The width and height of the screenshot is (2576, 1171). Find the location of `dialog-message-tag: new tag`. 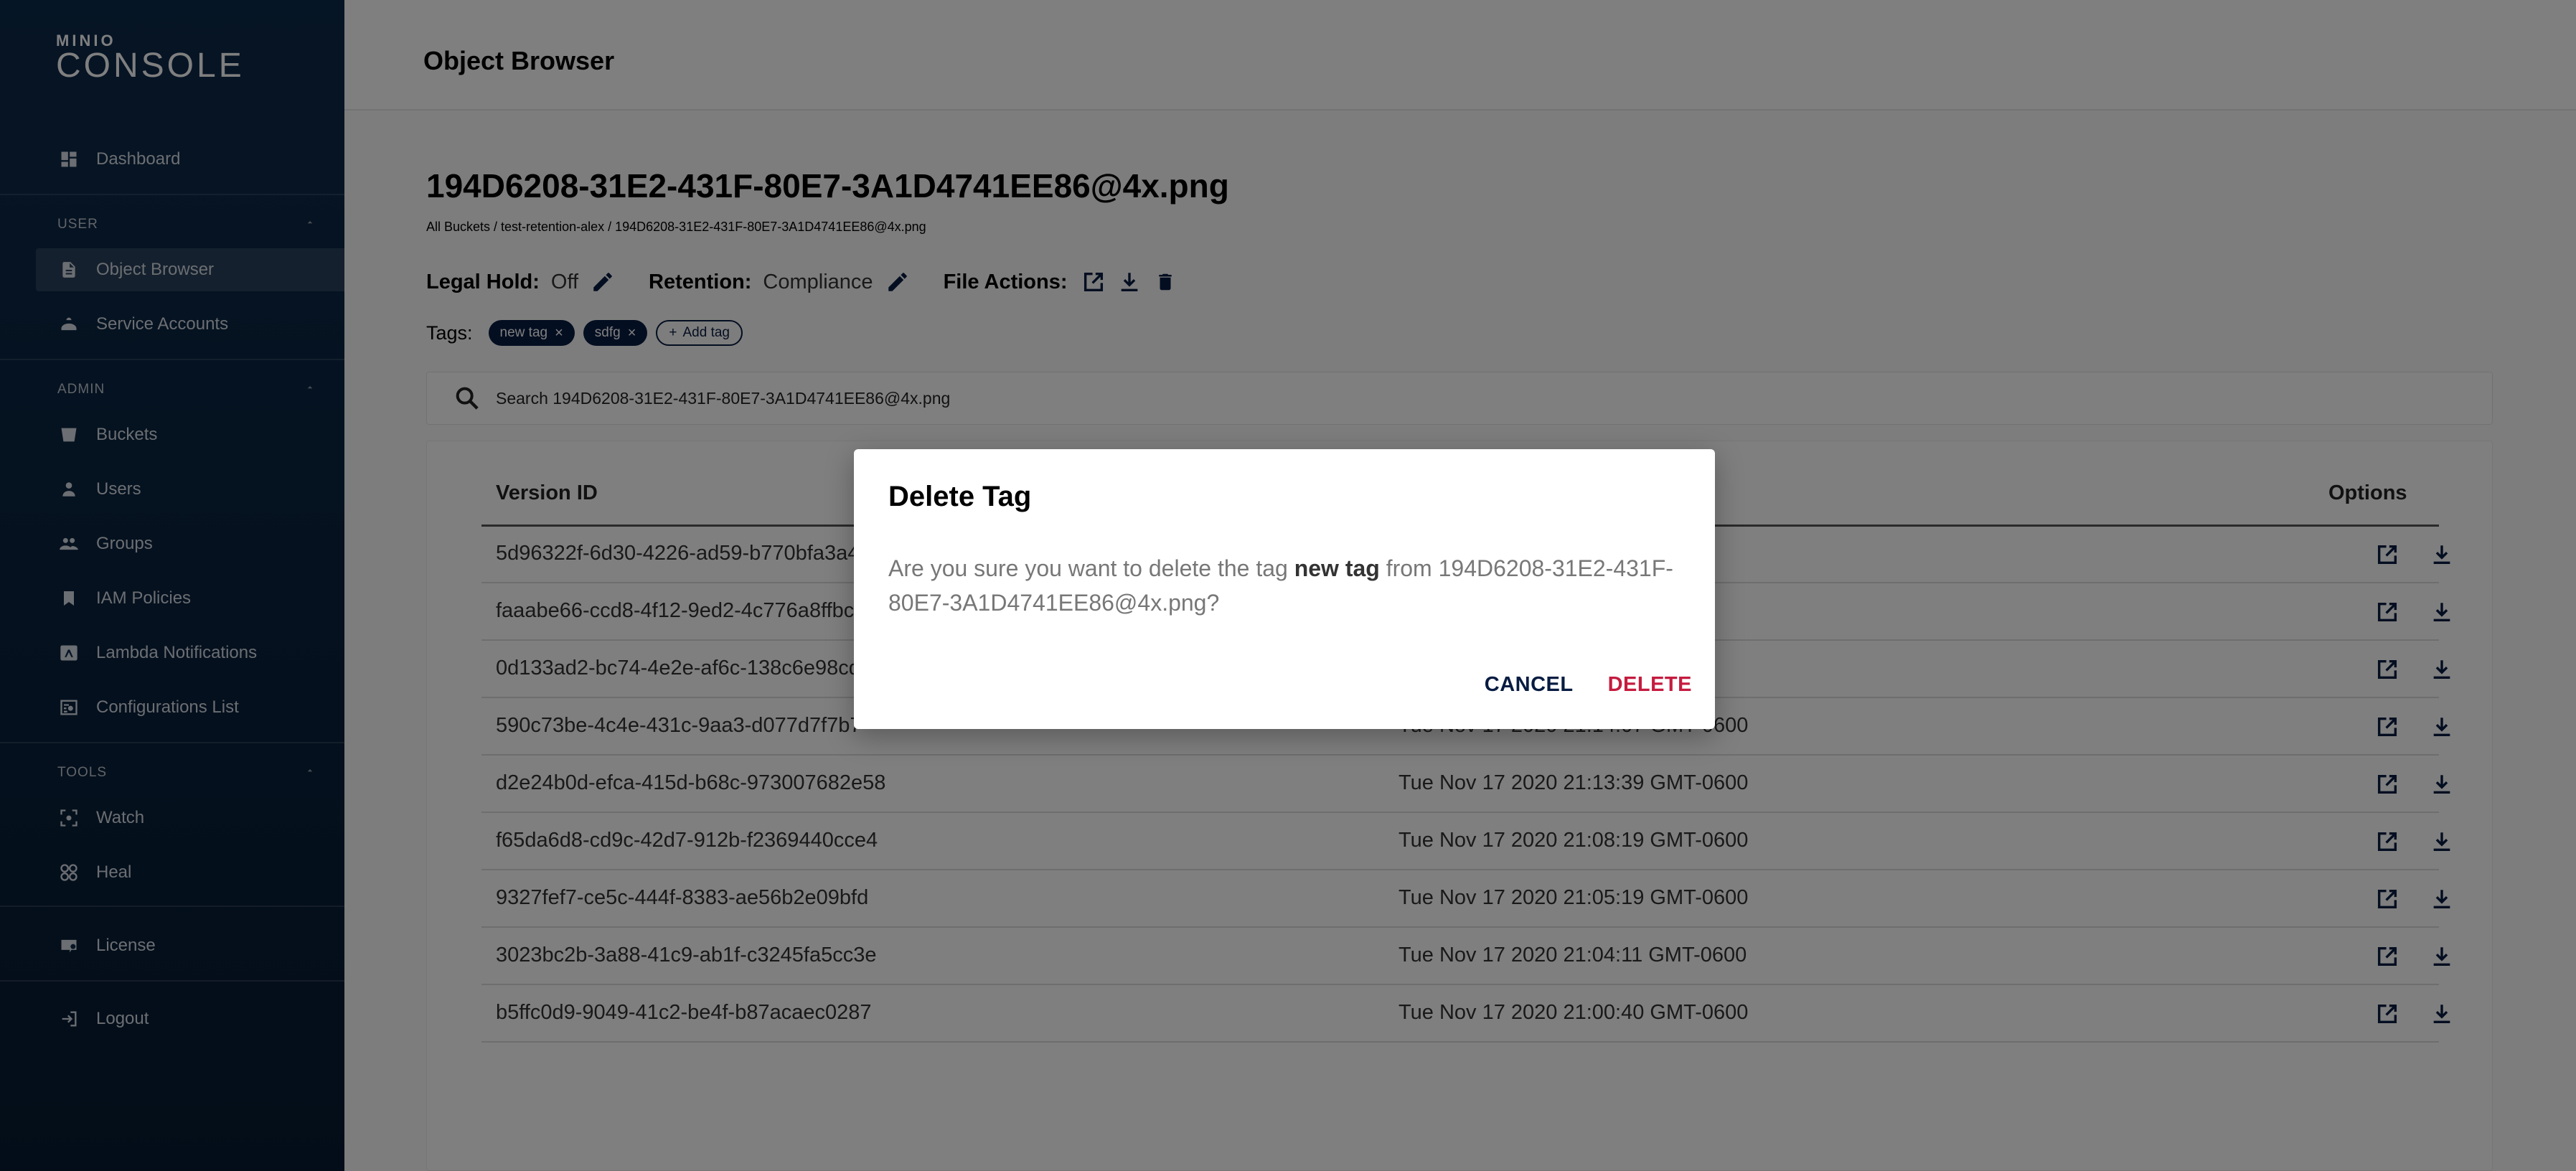

dialog-message-tag: new tag is located at coordinates (1337, 568).